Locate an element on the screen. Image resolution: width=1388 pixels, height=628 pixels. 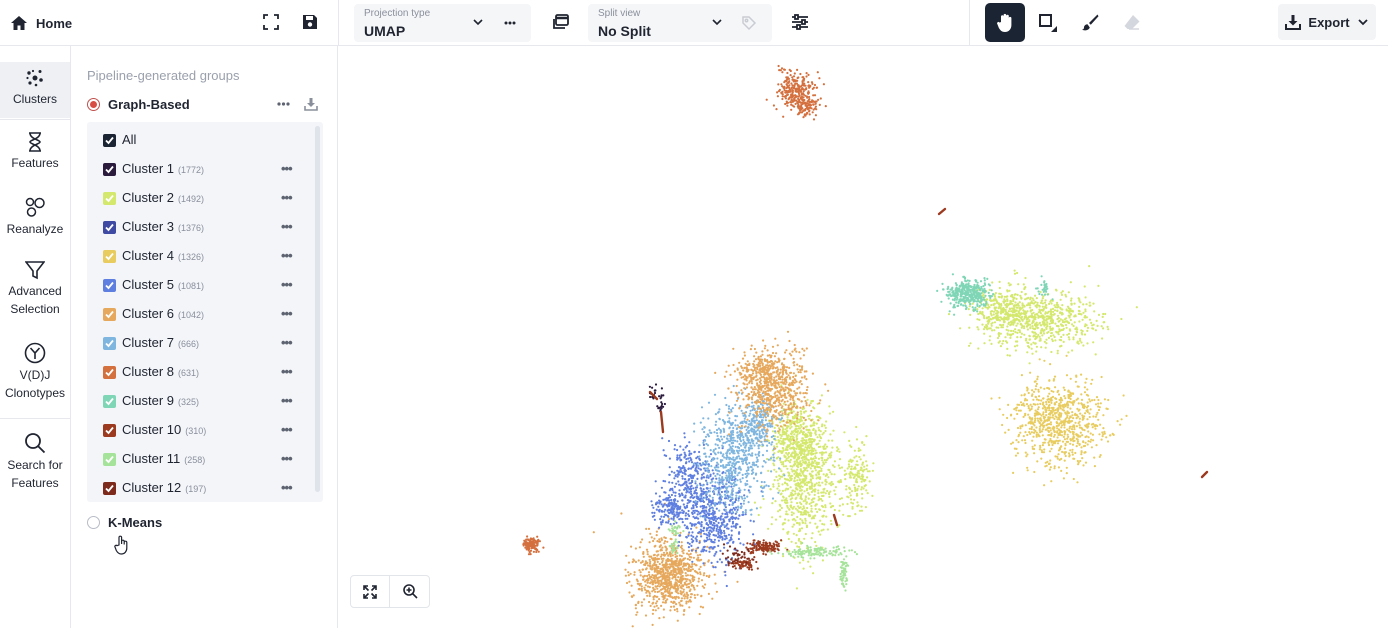
cluster-list-scrollbar is located at coordinates (317, 309).